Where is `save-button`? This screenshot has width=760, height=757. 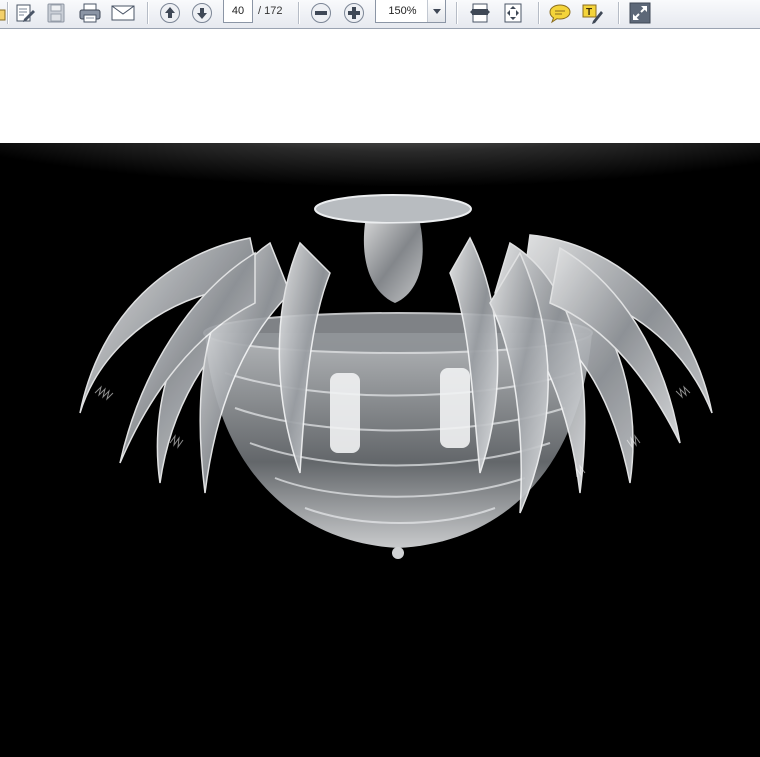 save-button is located at coordinates (56, 12).